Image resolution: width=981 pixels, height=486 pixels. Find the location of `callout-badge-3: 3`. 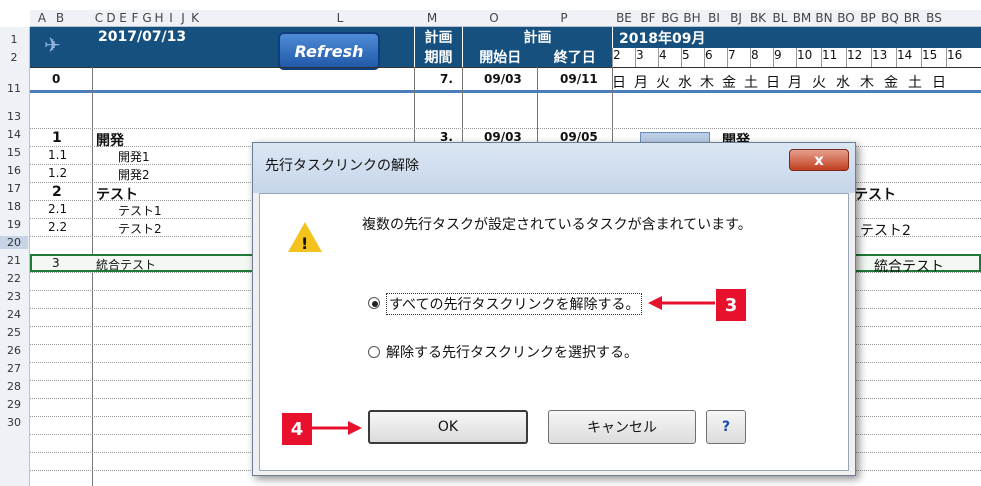

callout-badge-3: 3 is located at coordinates (731, 305).